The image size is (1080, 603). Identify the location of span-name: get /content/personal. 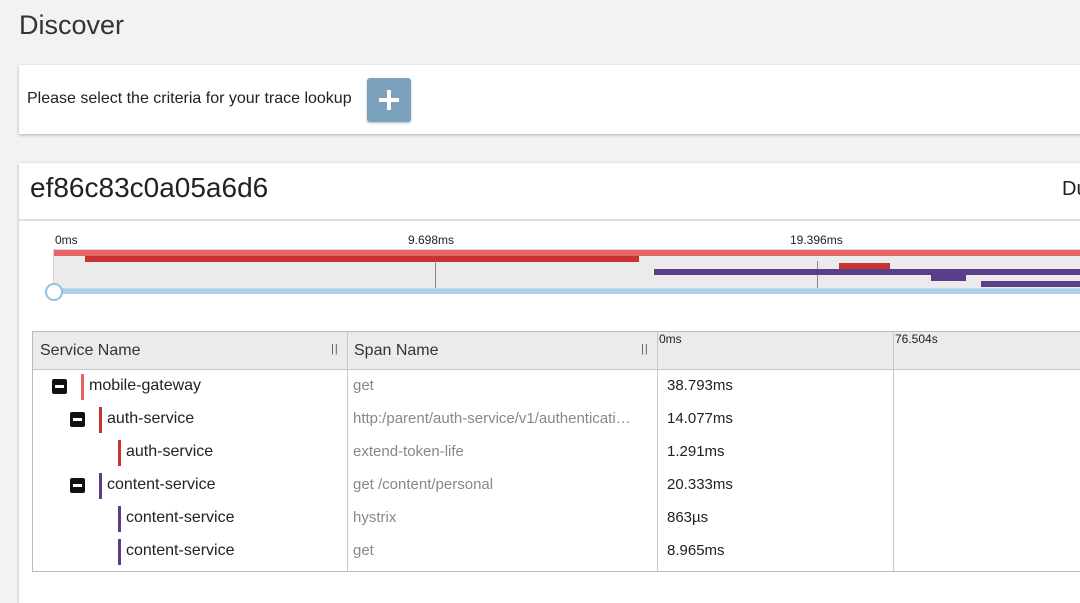
(423, 484).